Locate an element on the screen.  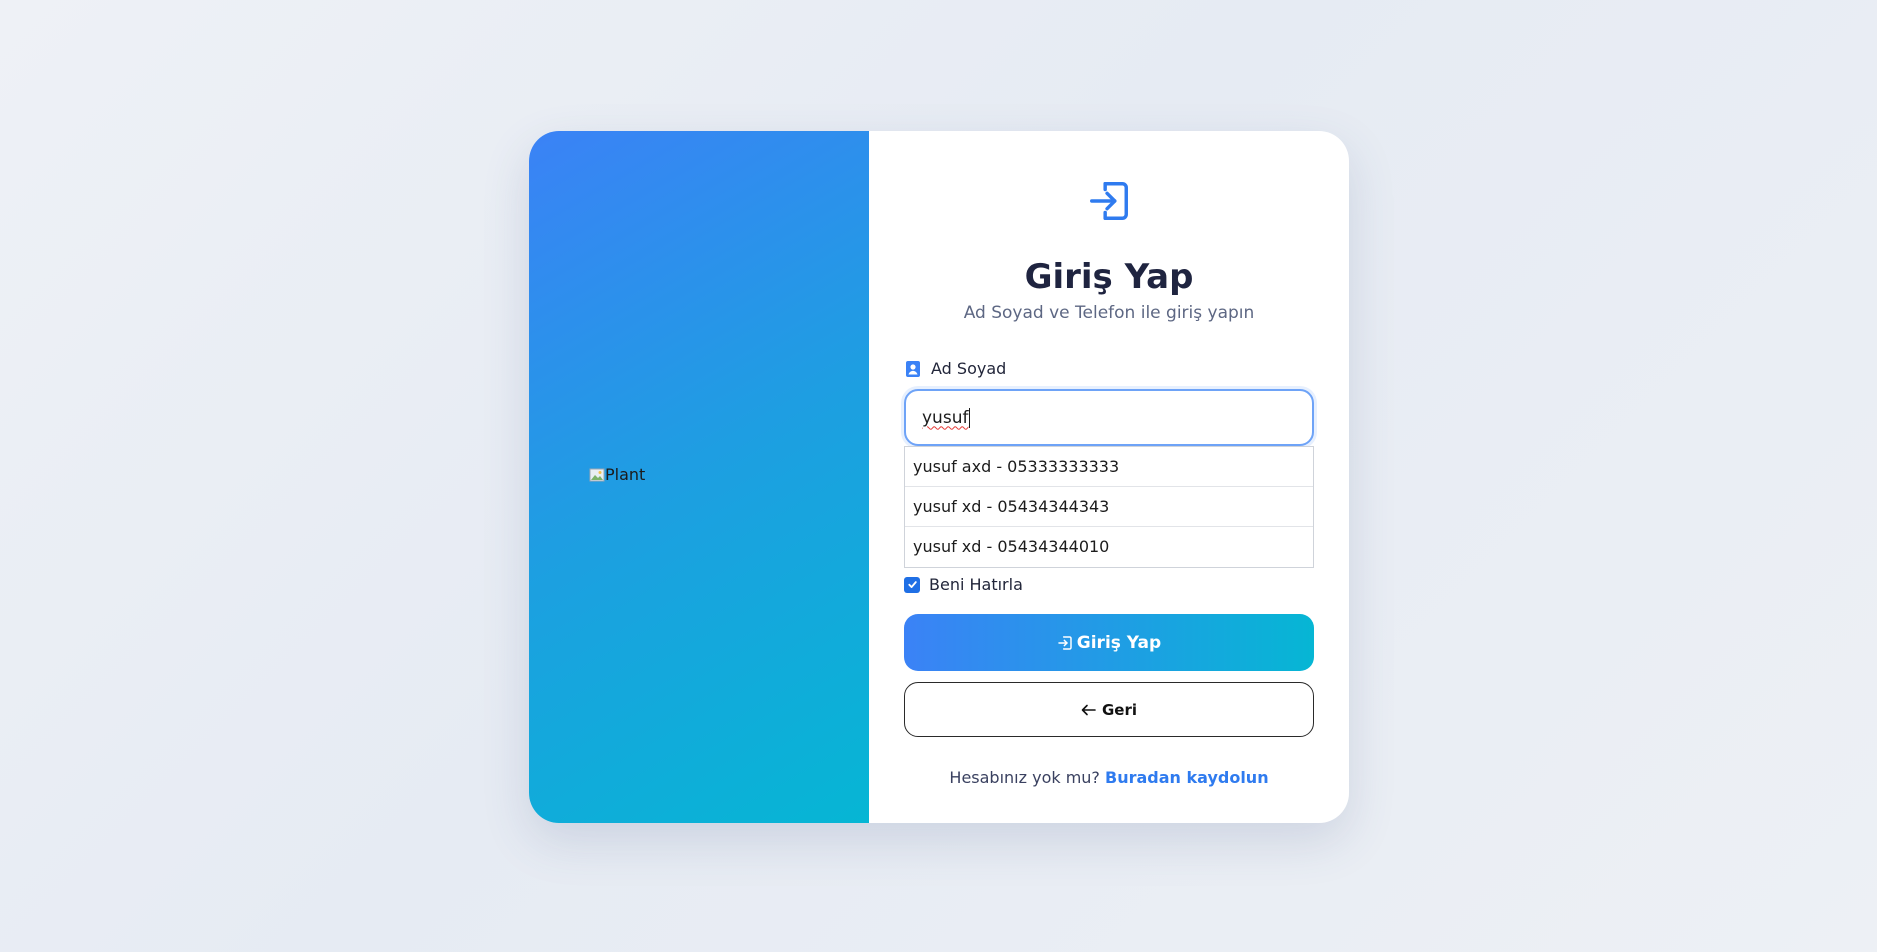
remember-checkbox is located at coordinates (912, 584).